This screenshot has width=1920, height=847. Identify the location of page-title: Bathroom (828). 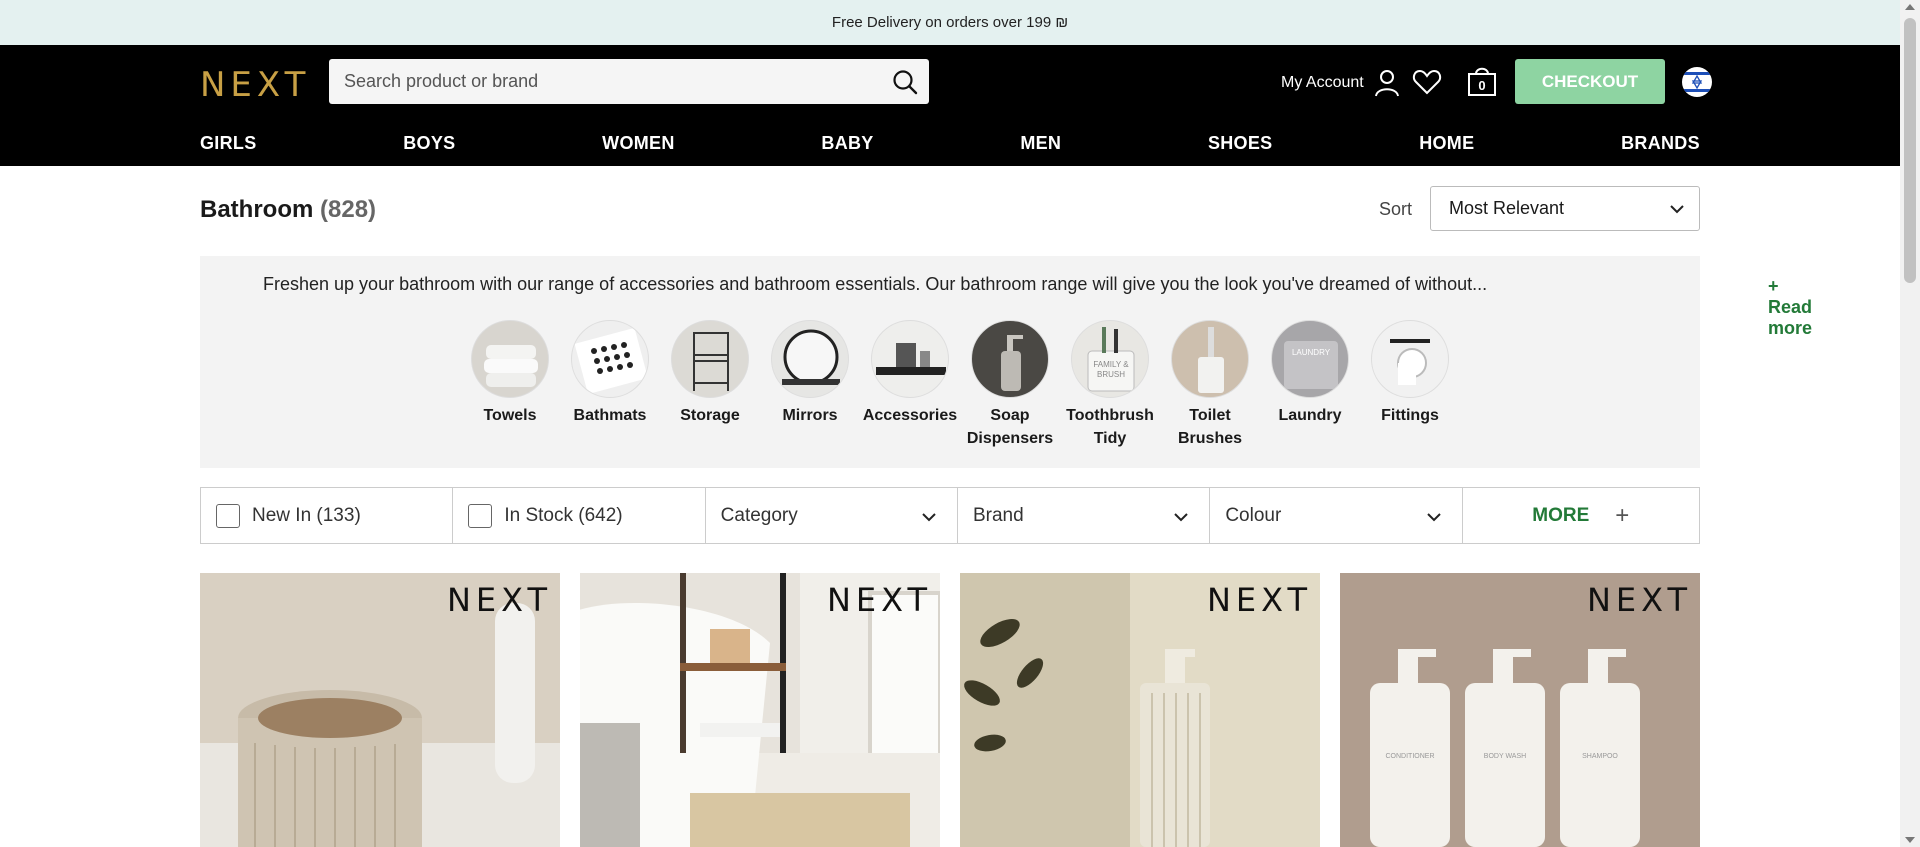
(288, 210).